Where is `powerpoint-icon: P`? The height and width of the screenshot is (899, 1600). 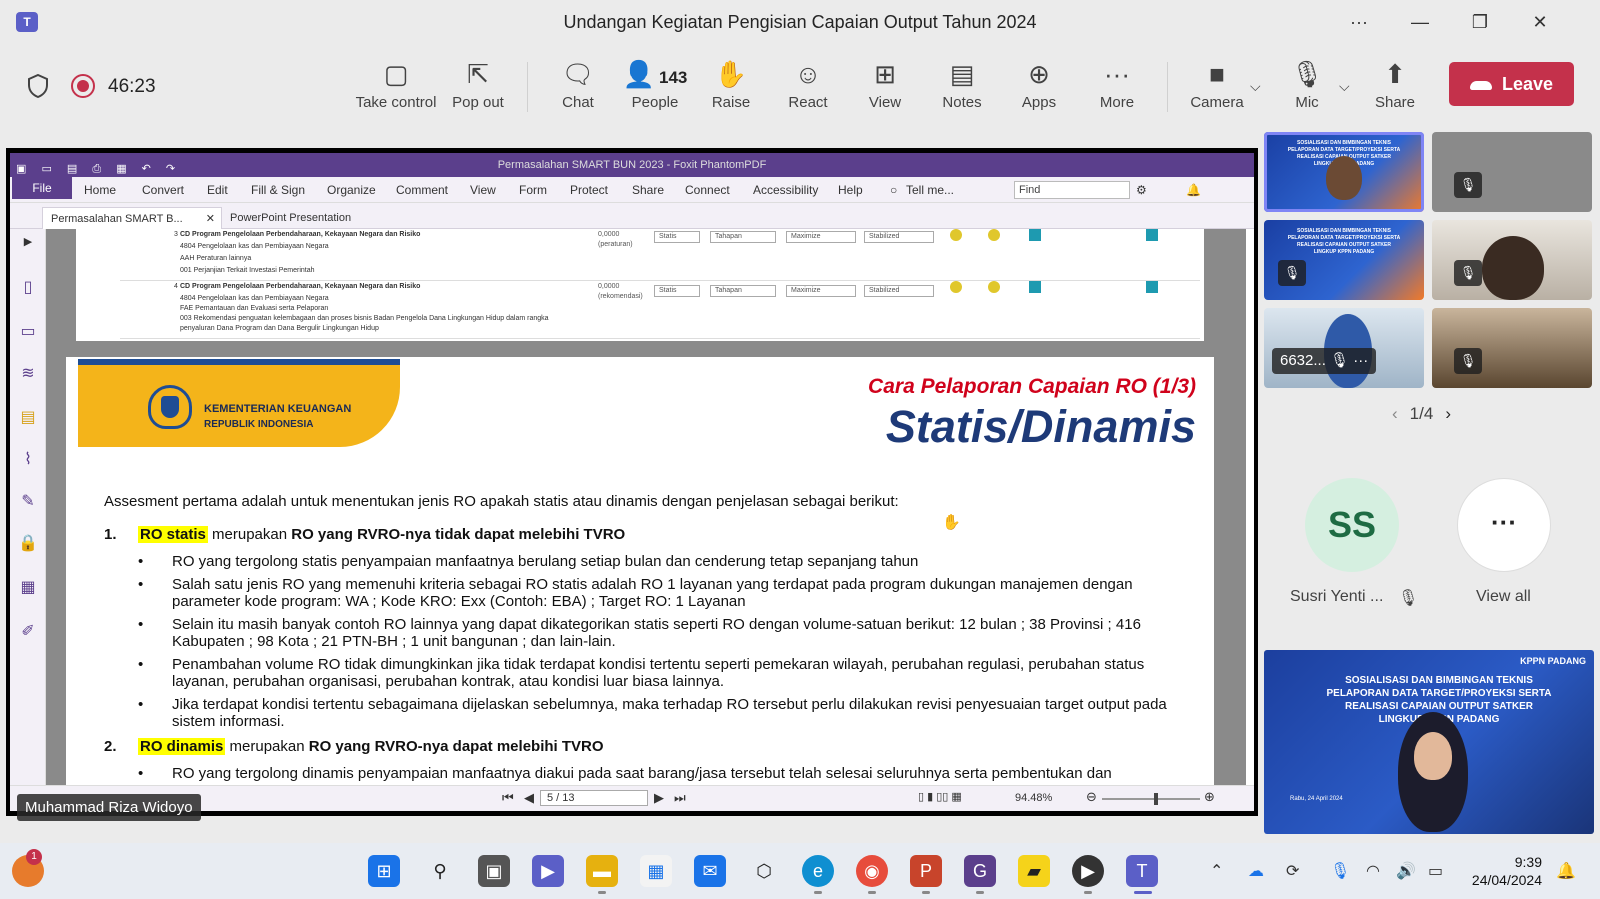 powerpoint-icon: P is located at coordinates (926, 871).